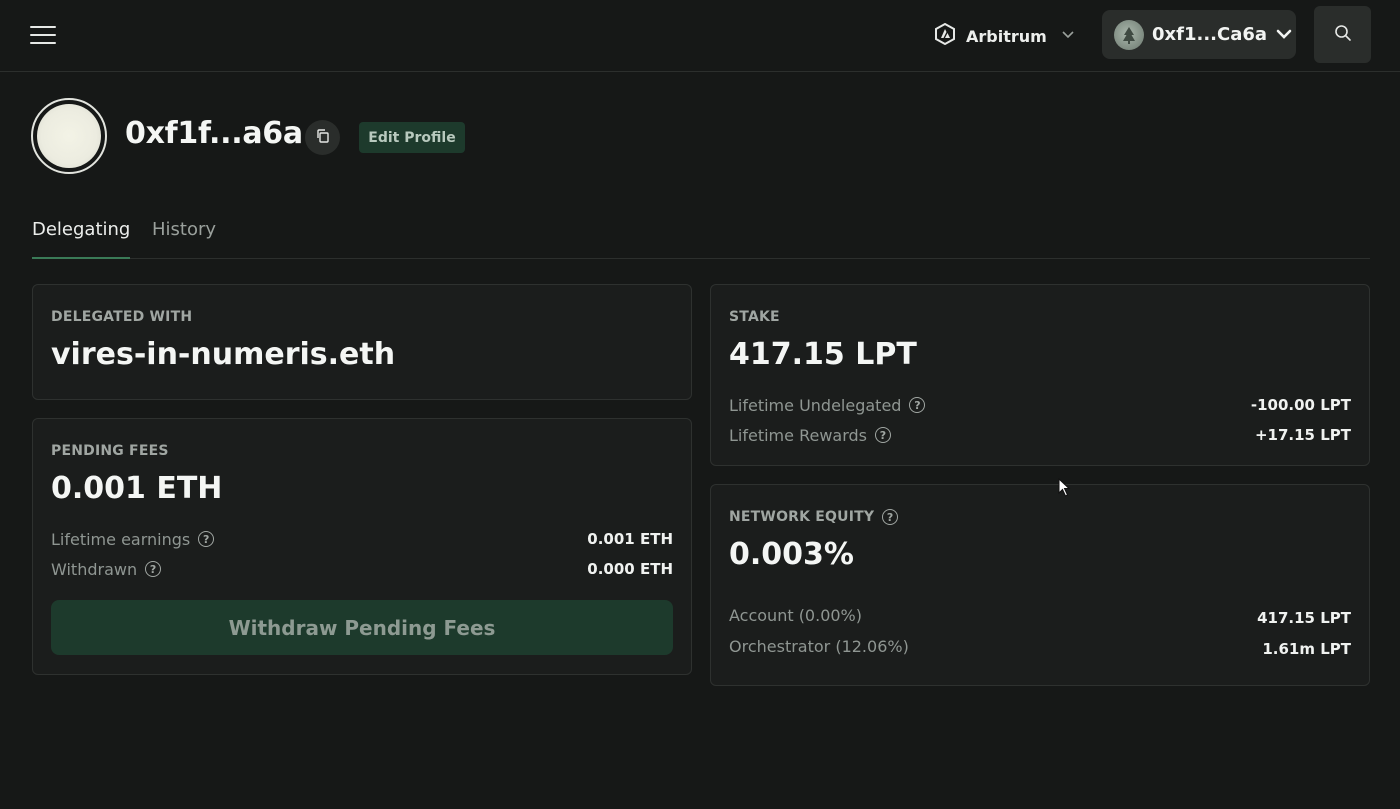 The image size is (1400, 809). I want to click on orchestrator-equity-label: Orchestrator (12.06%), so click(819, 646).